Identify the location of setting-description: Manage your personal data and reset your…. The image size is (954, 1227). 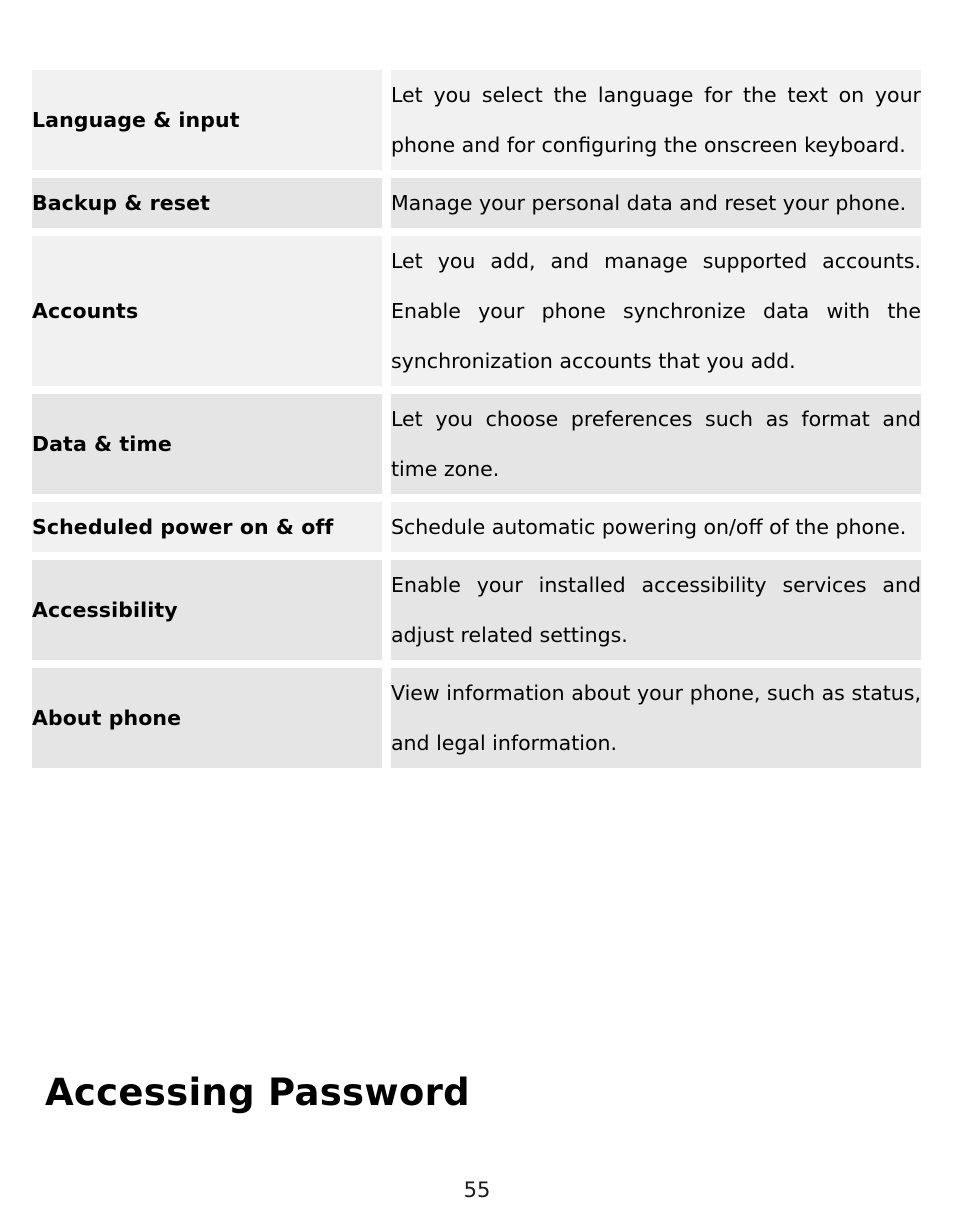
(656, 203).